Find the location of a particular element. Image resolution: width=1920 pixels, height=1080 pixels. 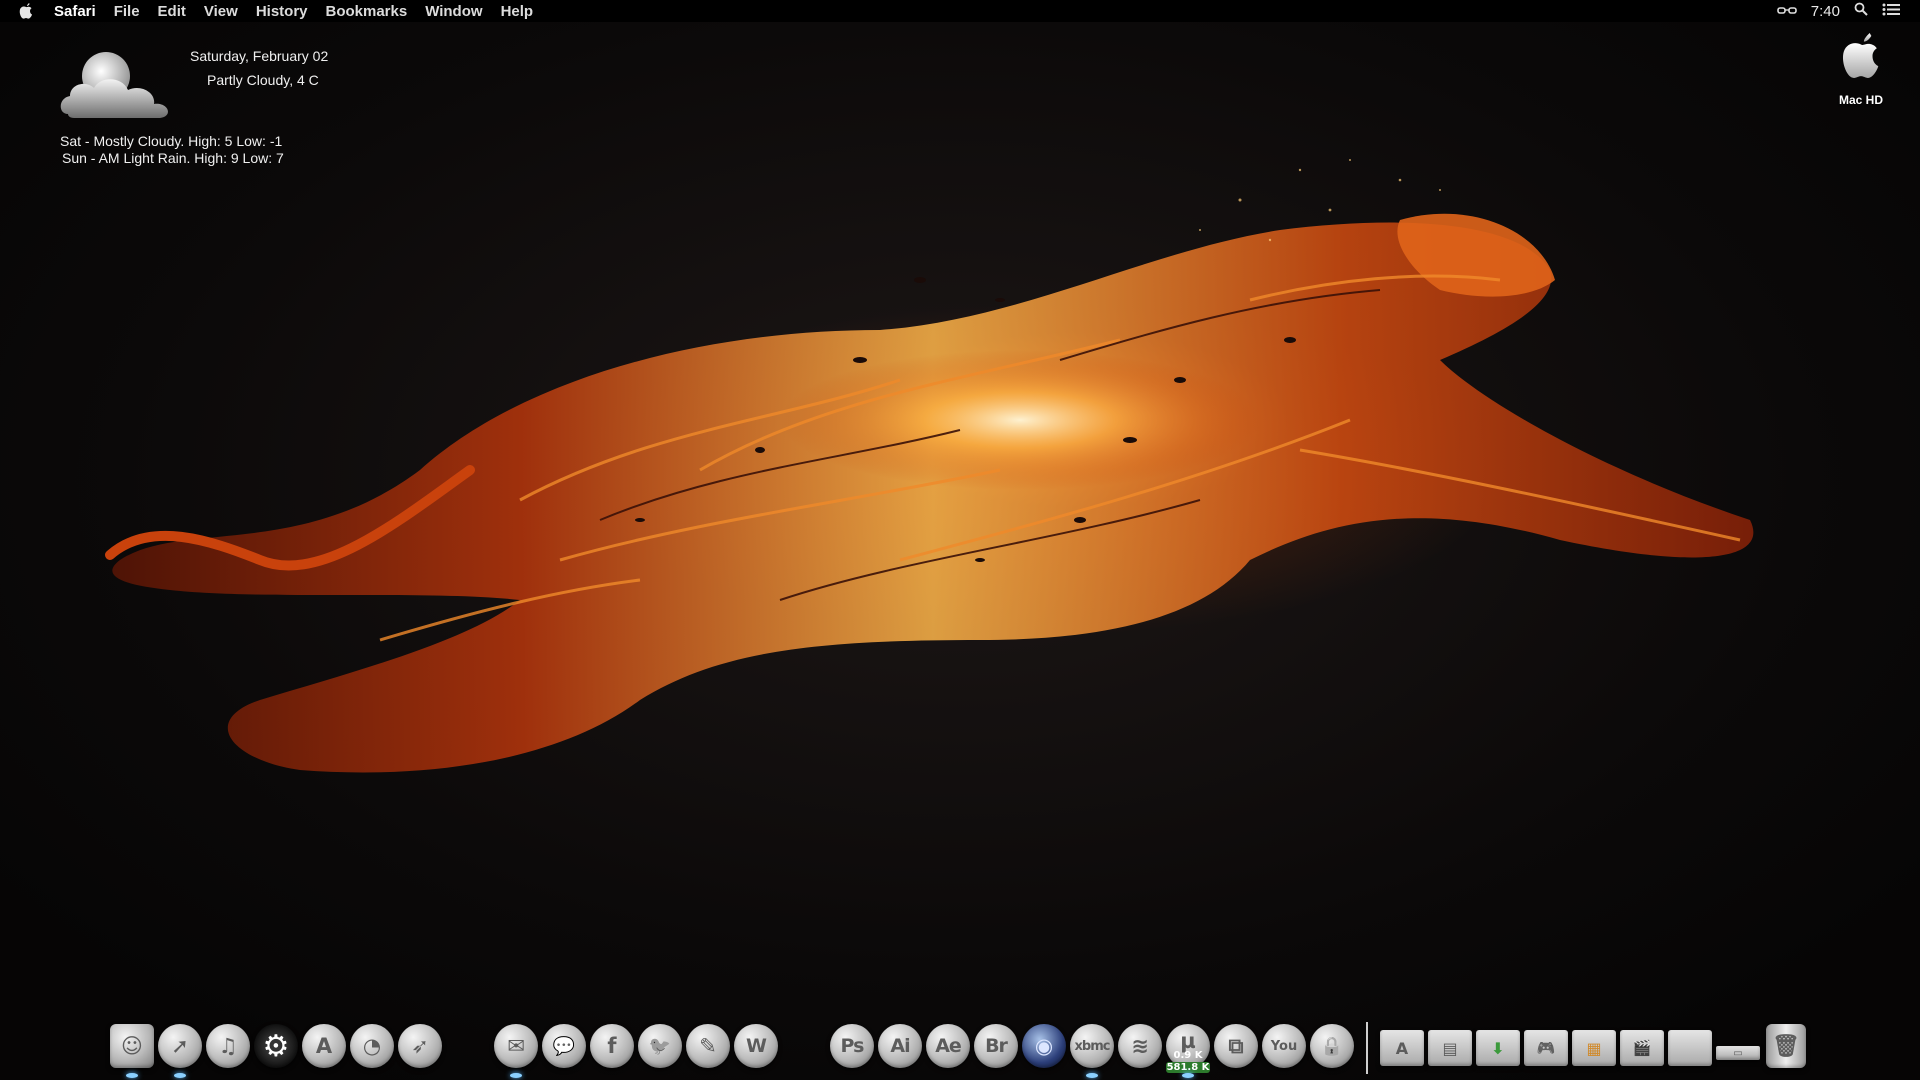

twitter-glyph: 🐦 is located at coordinates (660, 1046).